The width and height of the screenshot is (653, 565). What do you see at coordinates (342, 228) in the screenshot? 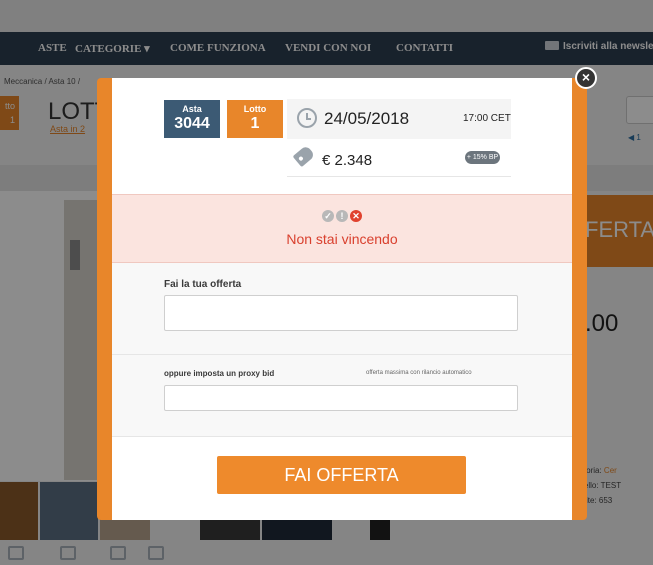
I see `bid-status-panel: ✓ ! ✕ Non stai vincendo` at bounding box center [342, 228].